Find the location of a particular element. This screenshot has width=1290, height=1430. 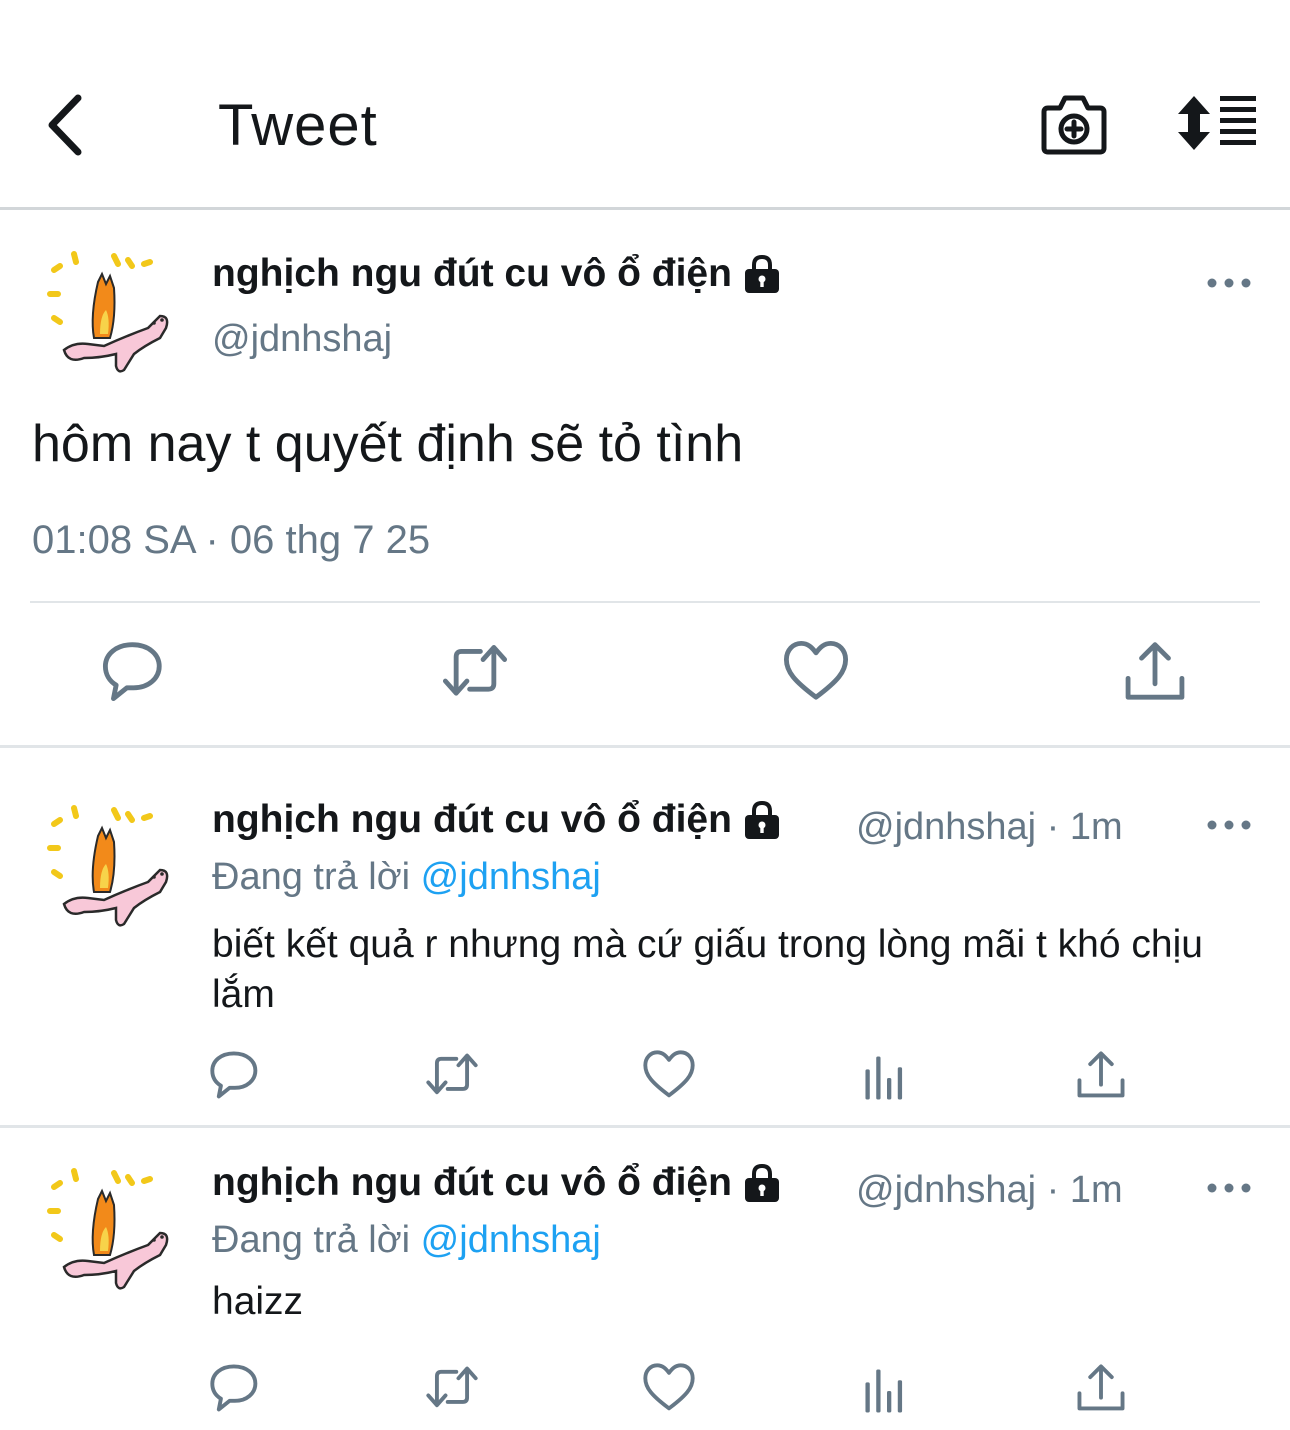

camera-button is located at coordinates (1074, 125).